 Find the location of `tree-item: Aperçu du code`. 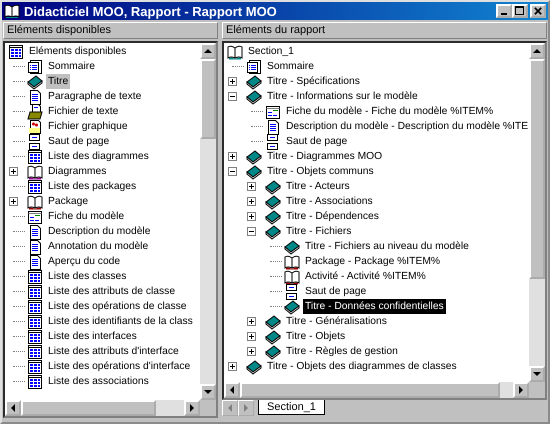

tree-item: Aperçu du code is located at coordinates (84, 261).